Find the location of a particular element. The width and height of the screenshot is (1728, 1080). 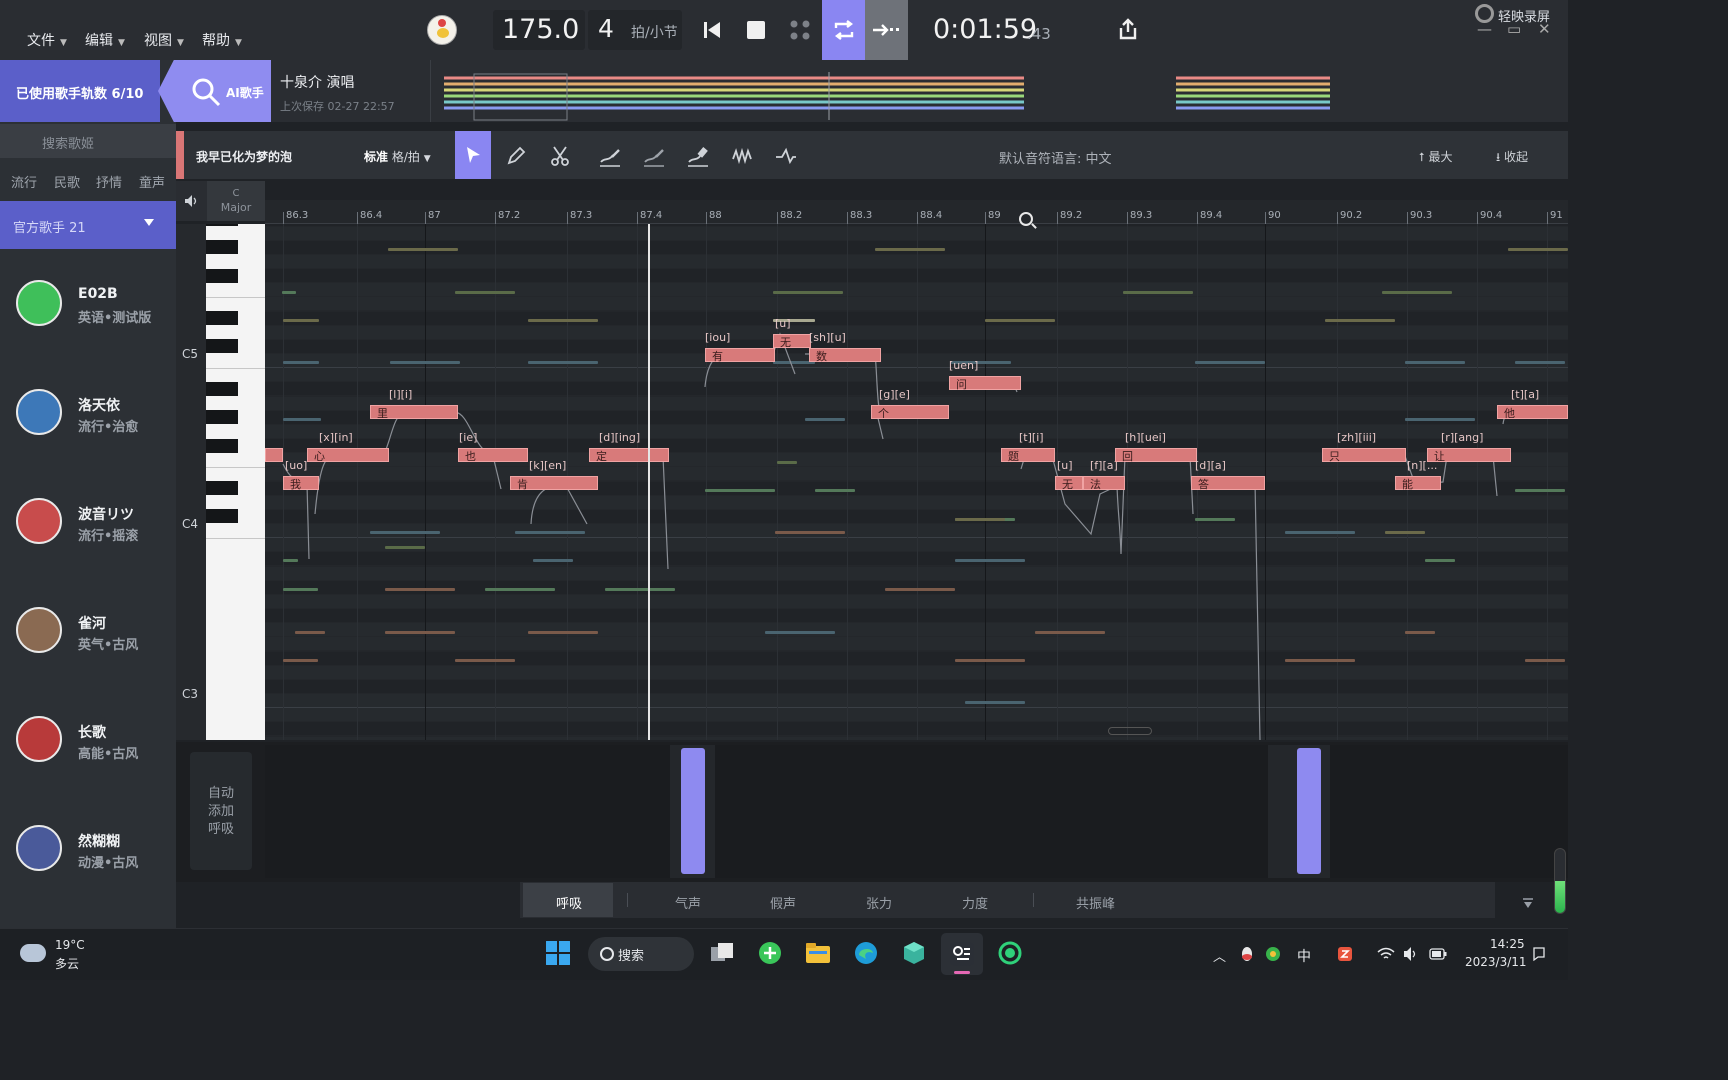

pitch-smooth-icon is located at coordinates (654, 156).